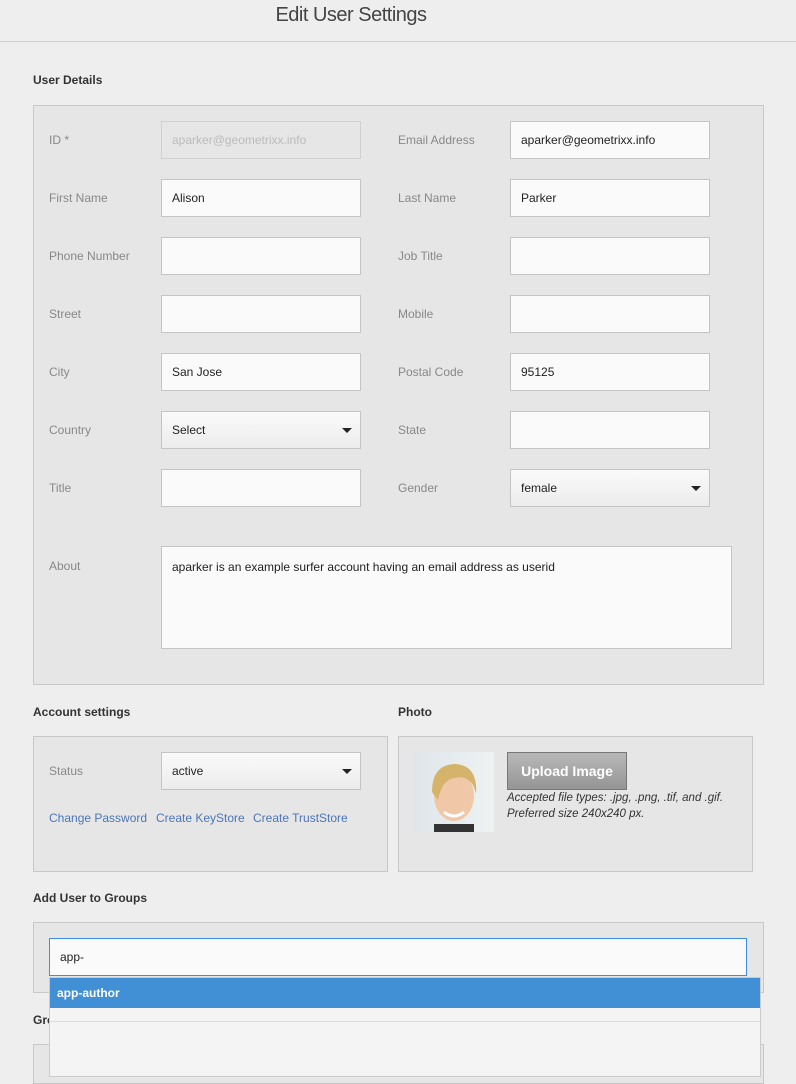 This screenshot has height=1084, width=796. Describe the element at coordinates (427, 198) in the screenshot. I see `last-name-label: Last Name` at that location.